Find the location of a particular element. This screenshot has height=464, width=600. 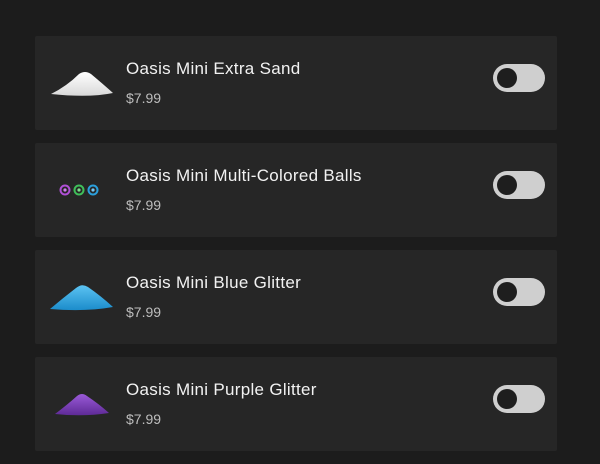

multi-colored-balls-toggle is located at coordinates (519, 185).